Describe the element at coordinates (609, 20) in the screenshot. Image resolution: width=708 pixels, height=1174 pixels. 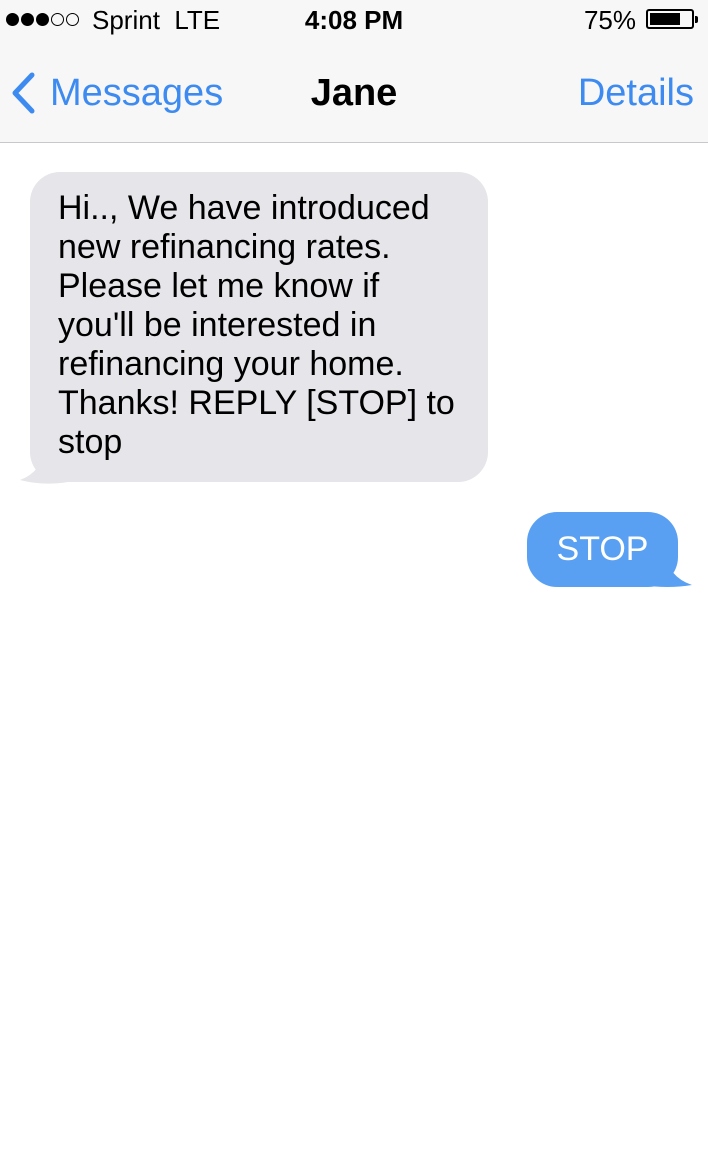
I see `battery-percent: 75%` at that location.